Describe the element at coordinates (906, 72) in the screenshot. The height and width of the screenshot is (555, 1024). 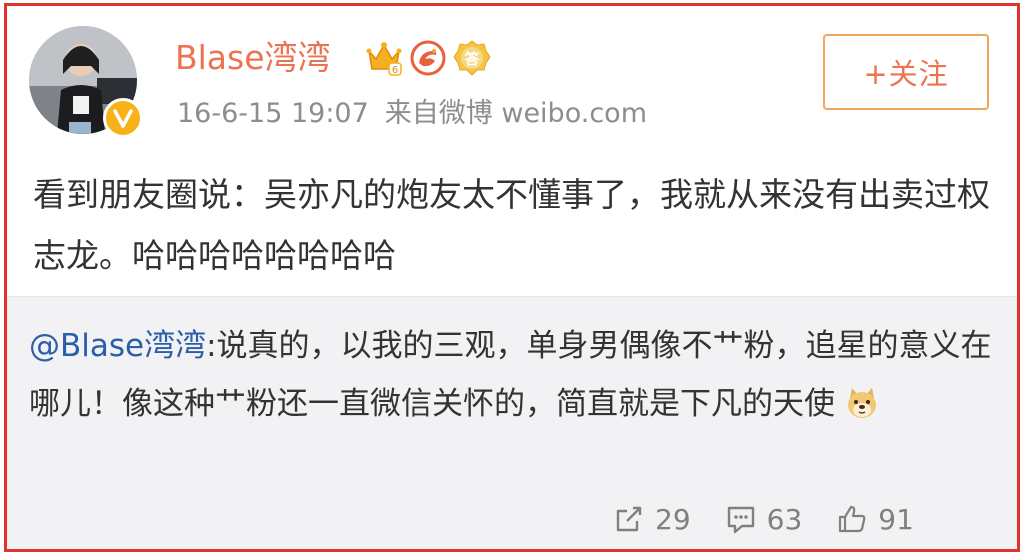
I see `follow-button: +关注` at that location.